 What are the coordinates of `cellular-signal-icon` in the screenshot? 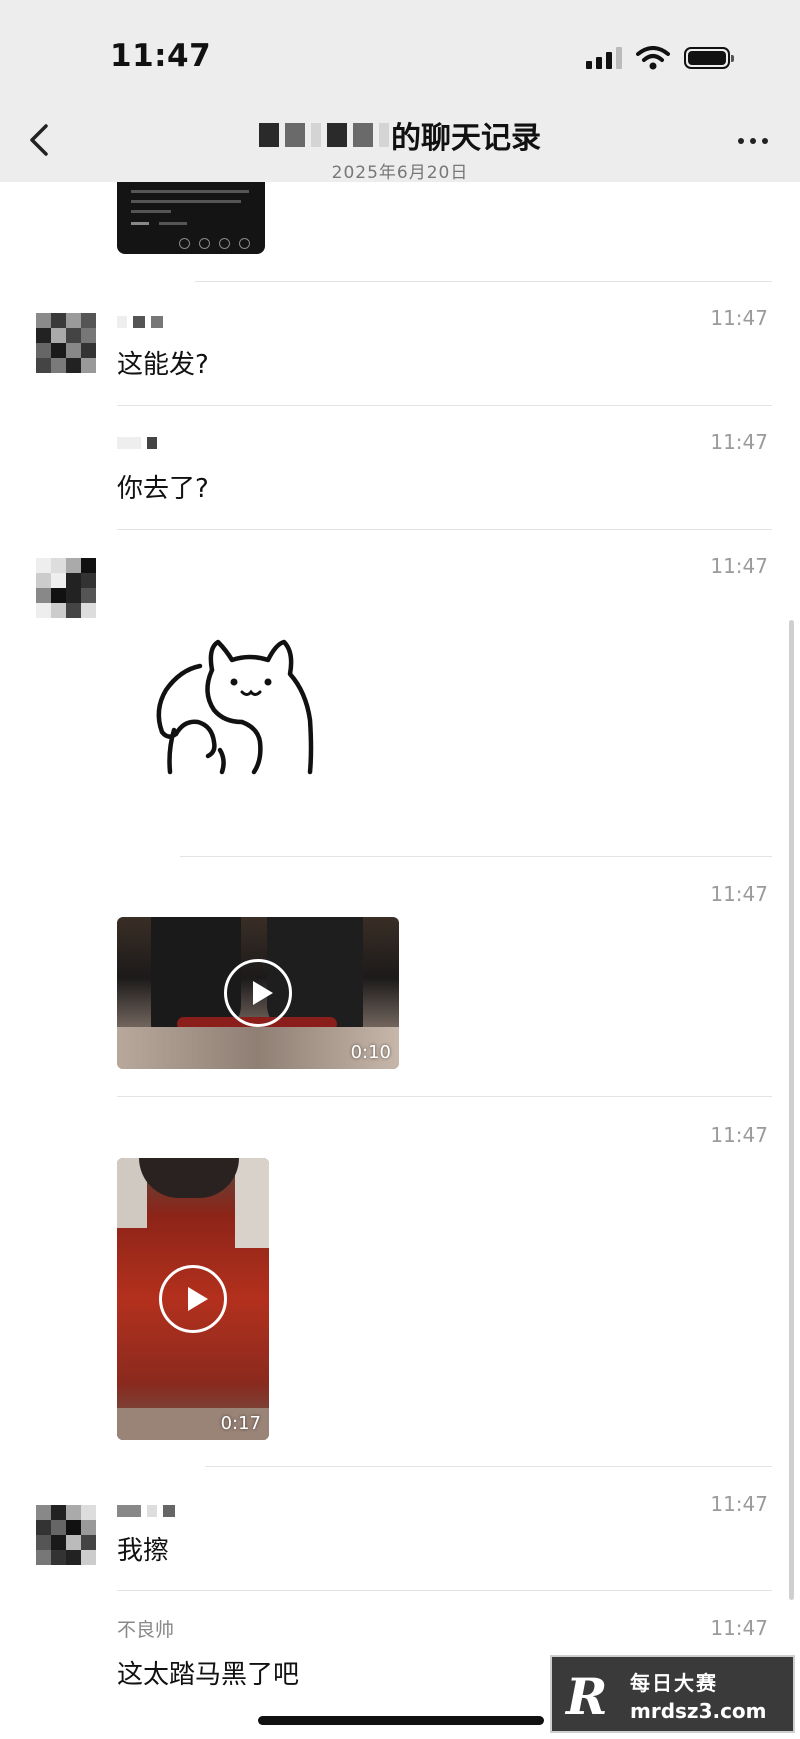 It's located at (604, 58).